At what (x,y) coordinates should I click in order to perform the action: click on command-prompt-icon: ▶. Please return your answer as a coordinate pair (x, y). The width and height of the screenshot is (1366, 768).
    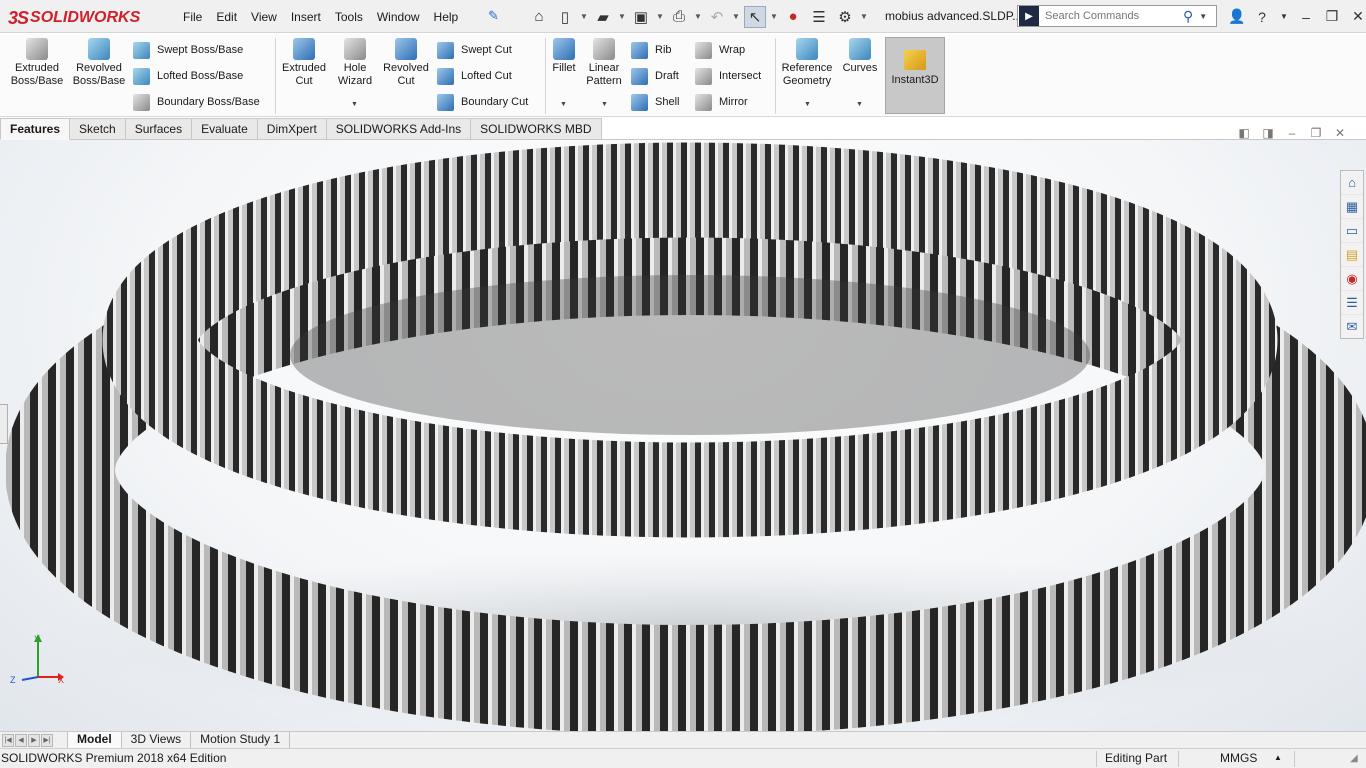
    Looking at the image, I should click on (1029, 16).